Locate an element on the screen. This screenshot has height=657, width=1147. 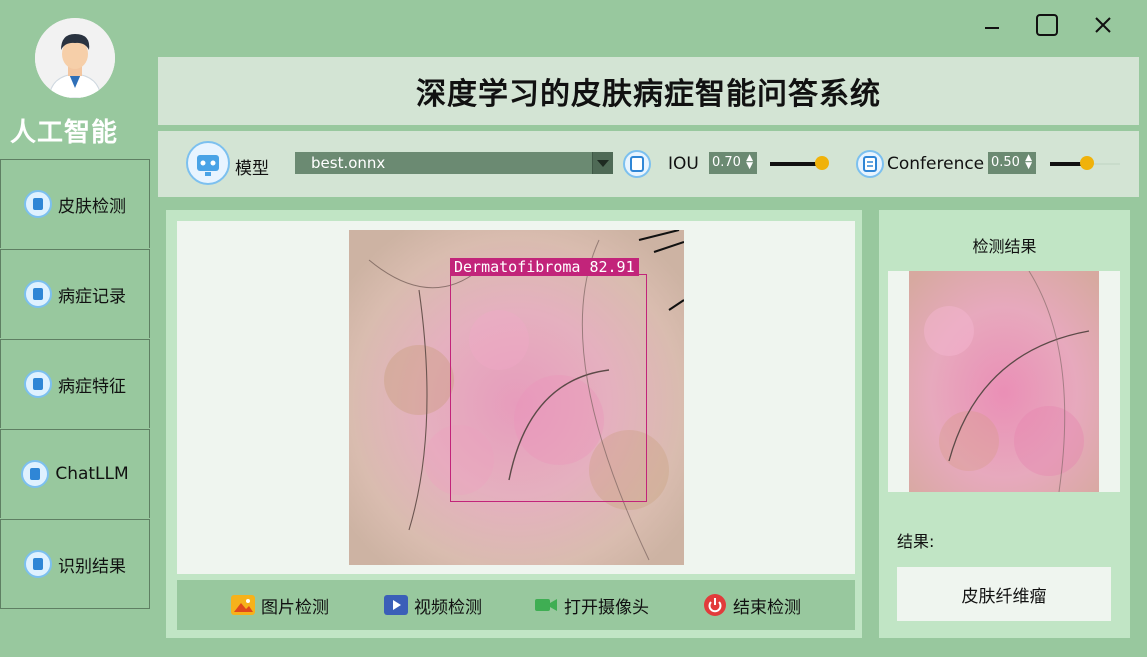
maximize-icon is located at coordinates (1047, 25).